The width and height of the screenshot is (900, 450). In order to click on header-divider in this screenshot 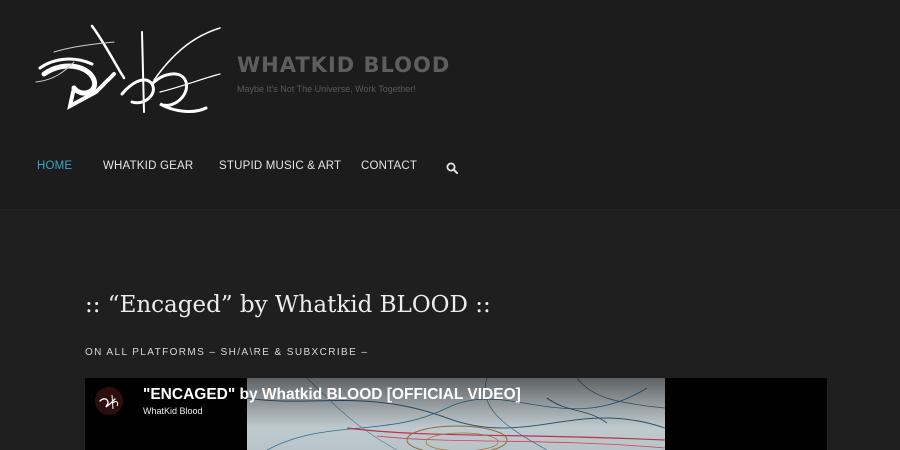, I will do `click(450, 209)`.